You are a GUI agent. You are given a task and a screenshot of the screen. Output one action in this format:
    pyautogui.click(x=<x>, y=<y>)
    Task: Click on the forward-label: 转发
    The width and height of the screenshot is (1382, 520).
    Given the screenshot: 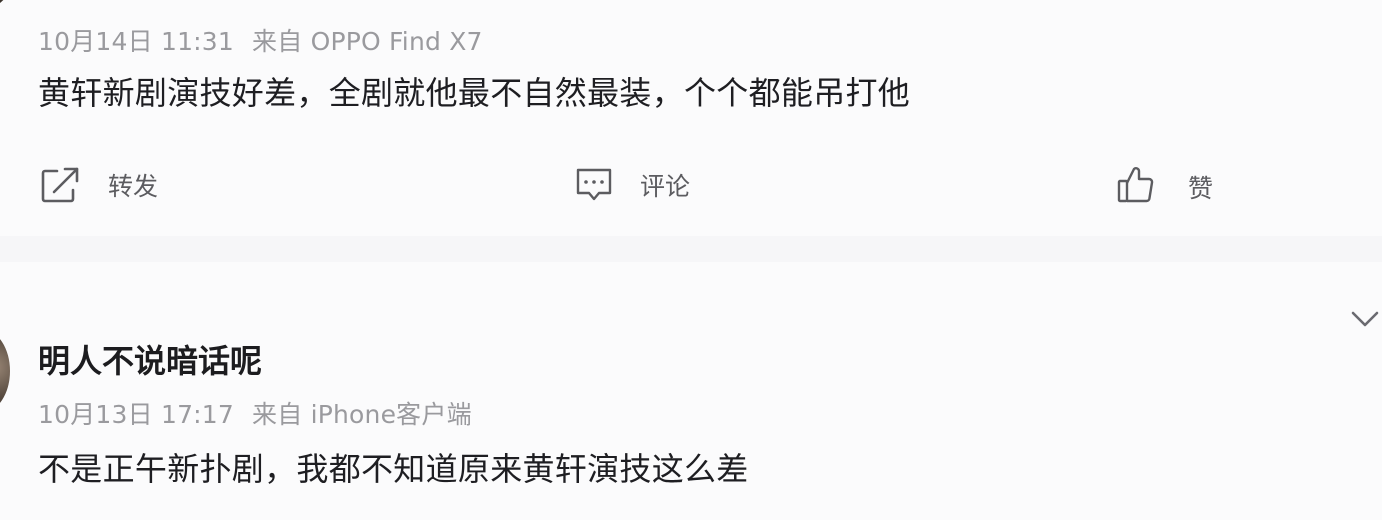 What is the action you would take?
    pyautogui.click(x=133, y=186)
    